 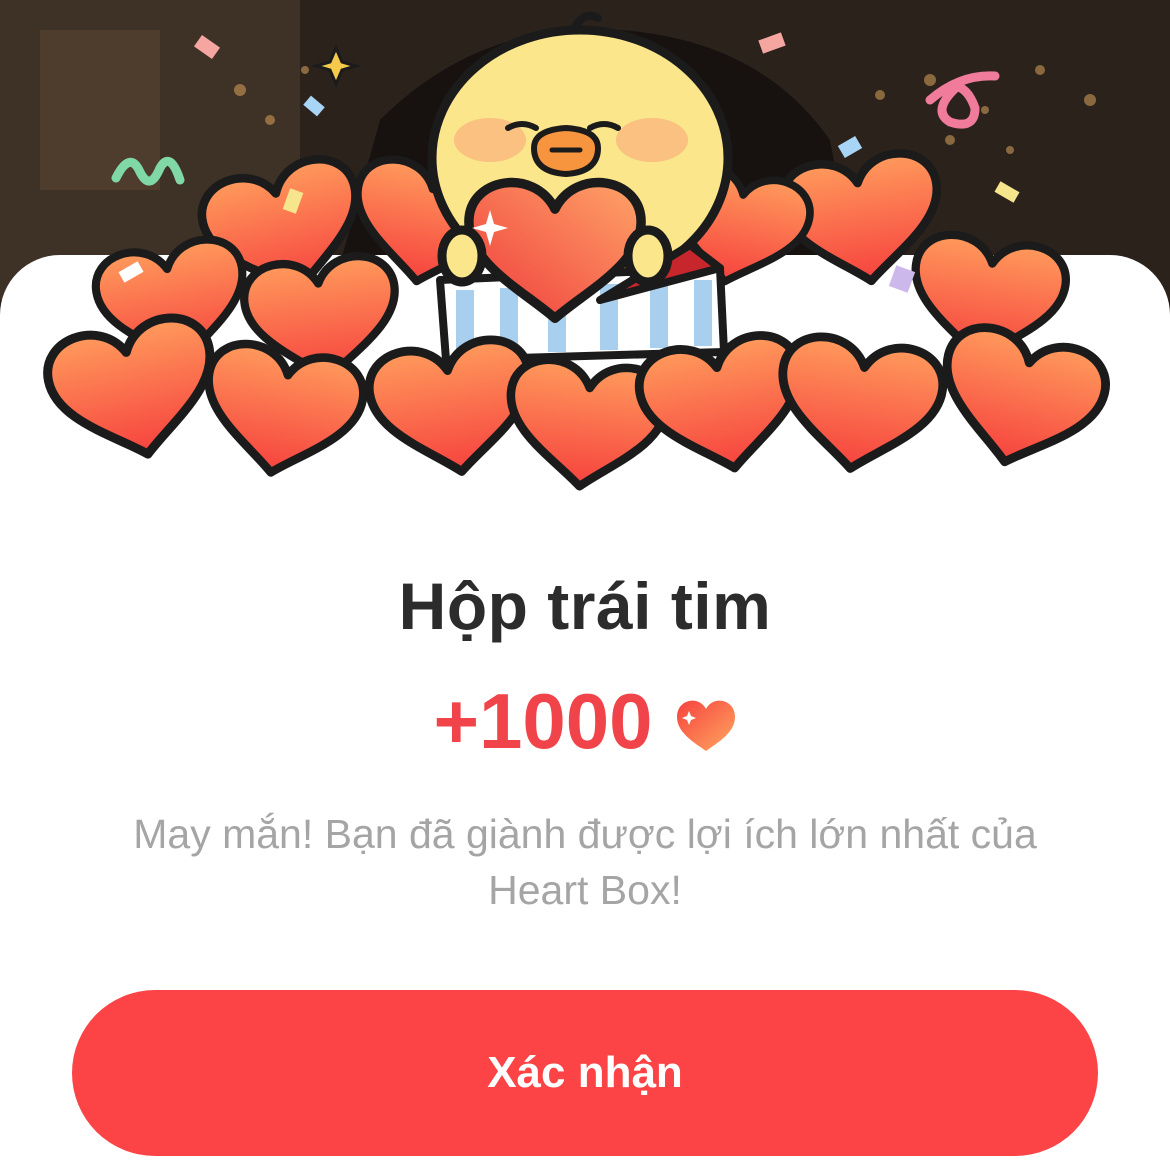 I want to click on confirm-button: Xác nhận, so click(x=585, y=1073).